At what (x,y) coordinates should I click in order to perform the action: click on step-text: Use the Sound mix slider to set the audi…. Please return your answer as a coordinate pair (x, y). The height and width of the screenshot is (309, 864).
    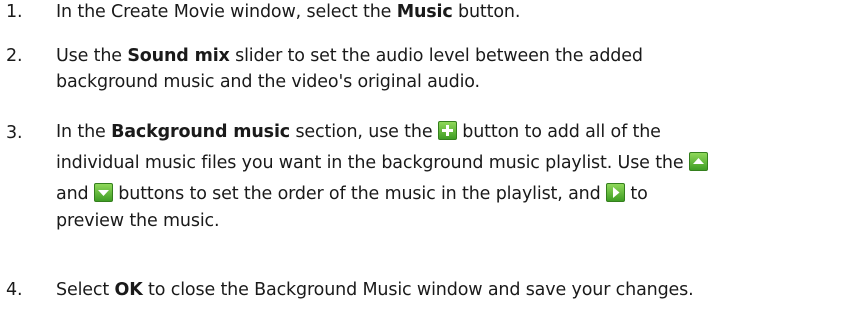
    Looking at the image, I should click on (349, 69).